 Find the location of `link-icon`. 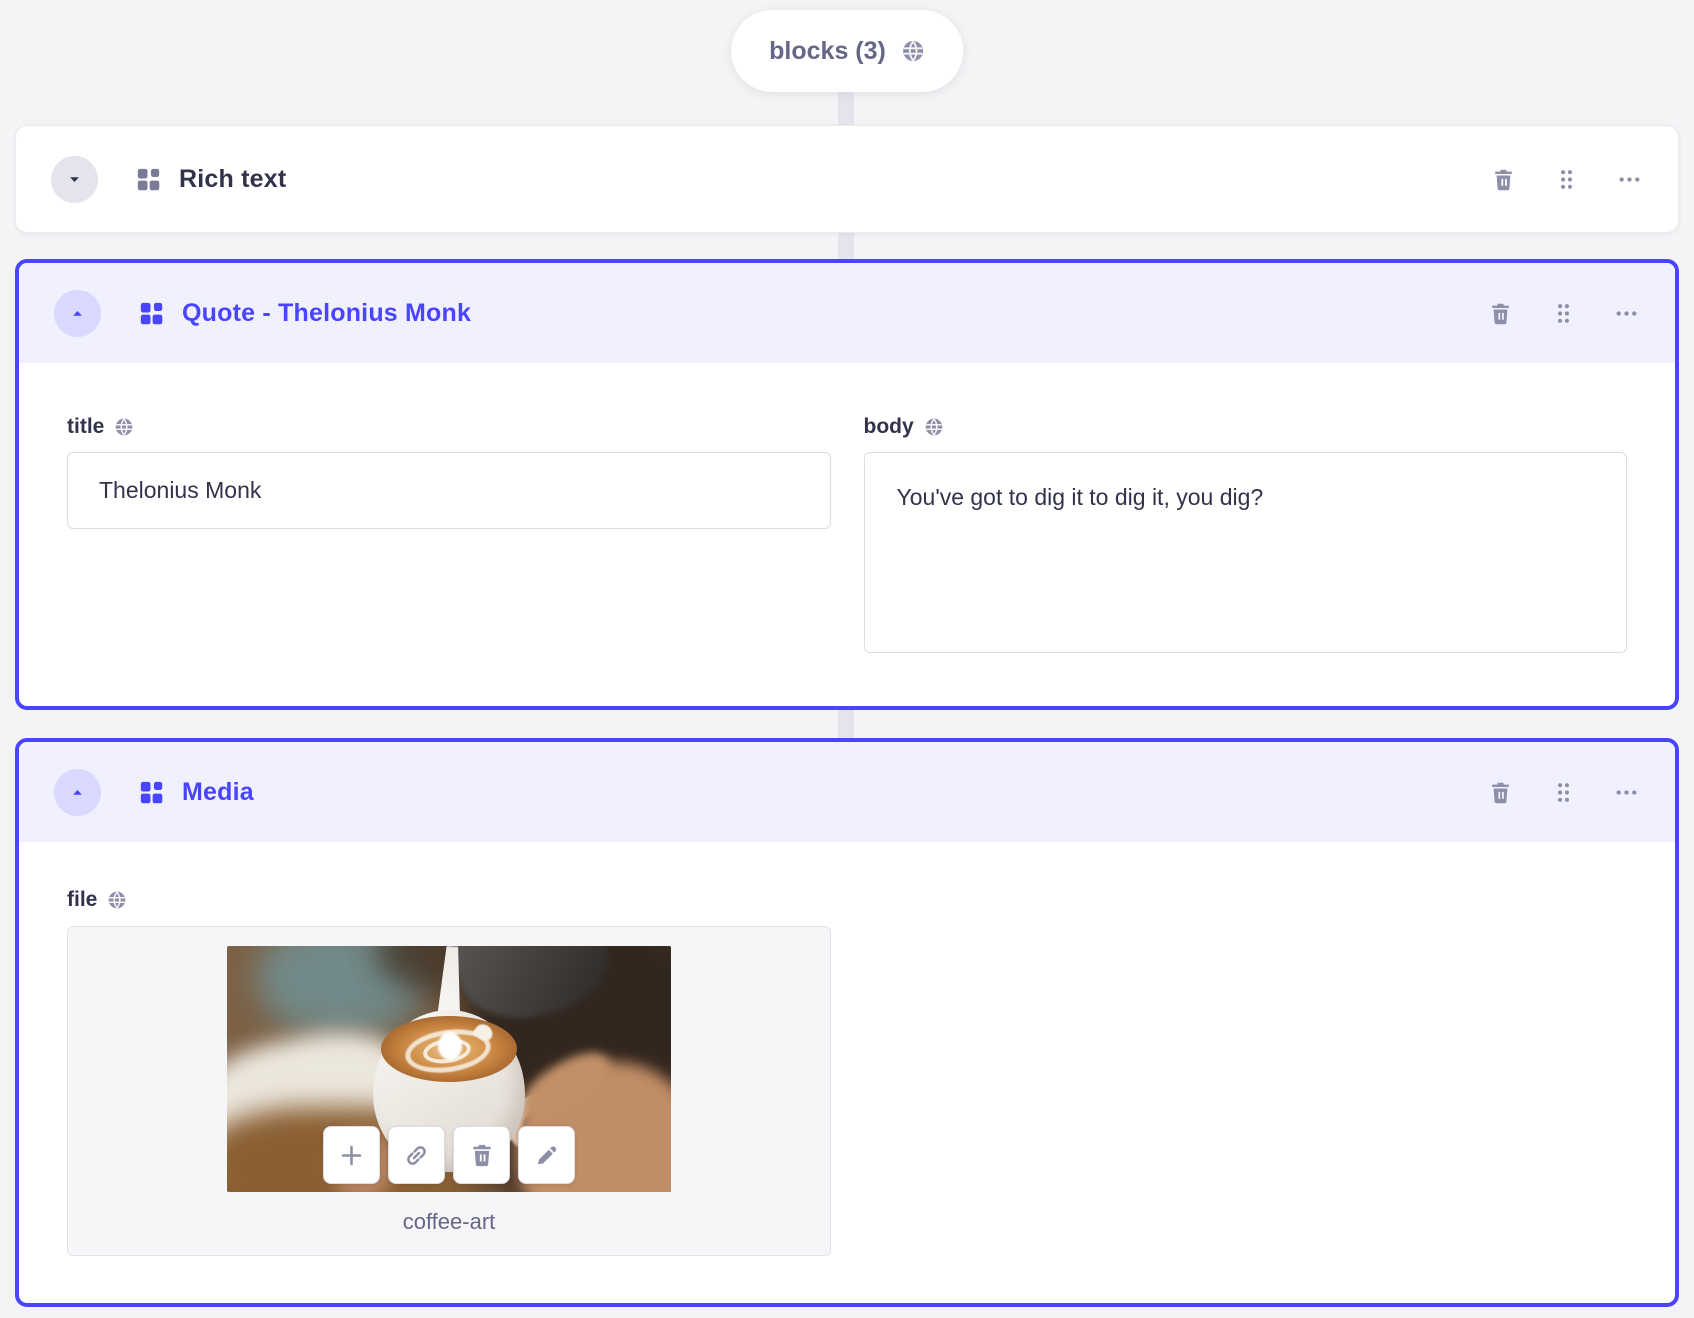

link-icon is located at coordinates (416, 1155).